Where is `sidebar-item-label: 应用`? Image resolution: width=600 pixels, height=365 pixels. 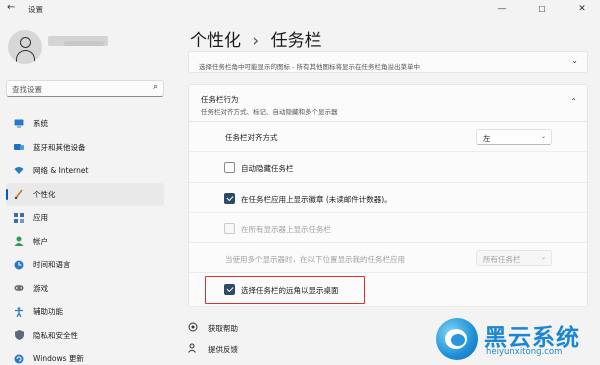 sidebar-item-label: 应用 is located at coordinates (40, 218).